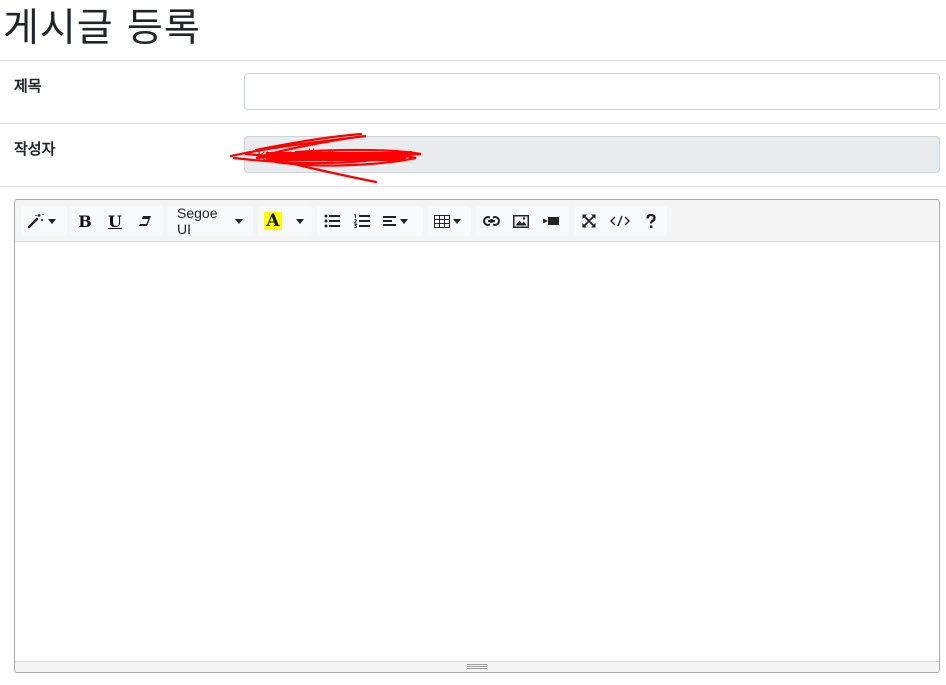 The height and width of the screenshot is (685, 946). Describe the element at coordinates (35, 149) in the screenshot. I see `author-label: 작성자` at that location.